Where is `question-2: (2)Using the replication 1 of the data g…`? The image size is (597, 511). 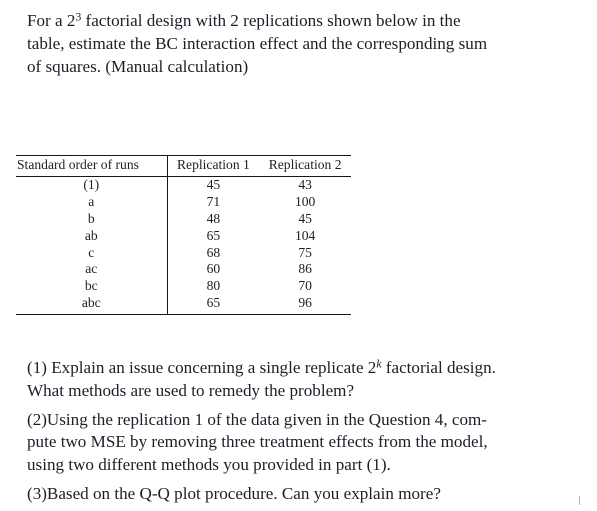 question-2: (2)Using the replication 1 of the data g… is located at coordinates (303, 443).